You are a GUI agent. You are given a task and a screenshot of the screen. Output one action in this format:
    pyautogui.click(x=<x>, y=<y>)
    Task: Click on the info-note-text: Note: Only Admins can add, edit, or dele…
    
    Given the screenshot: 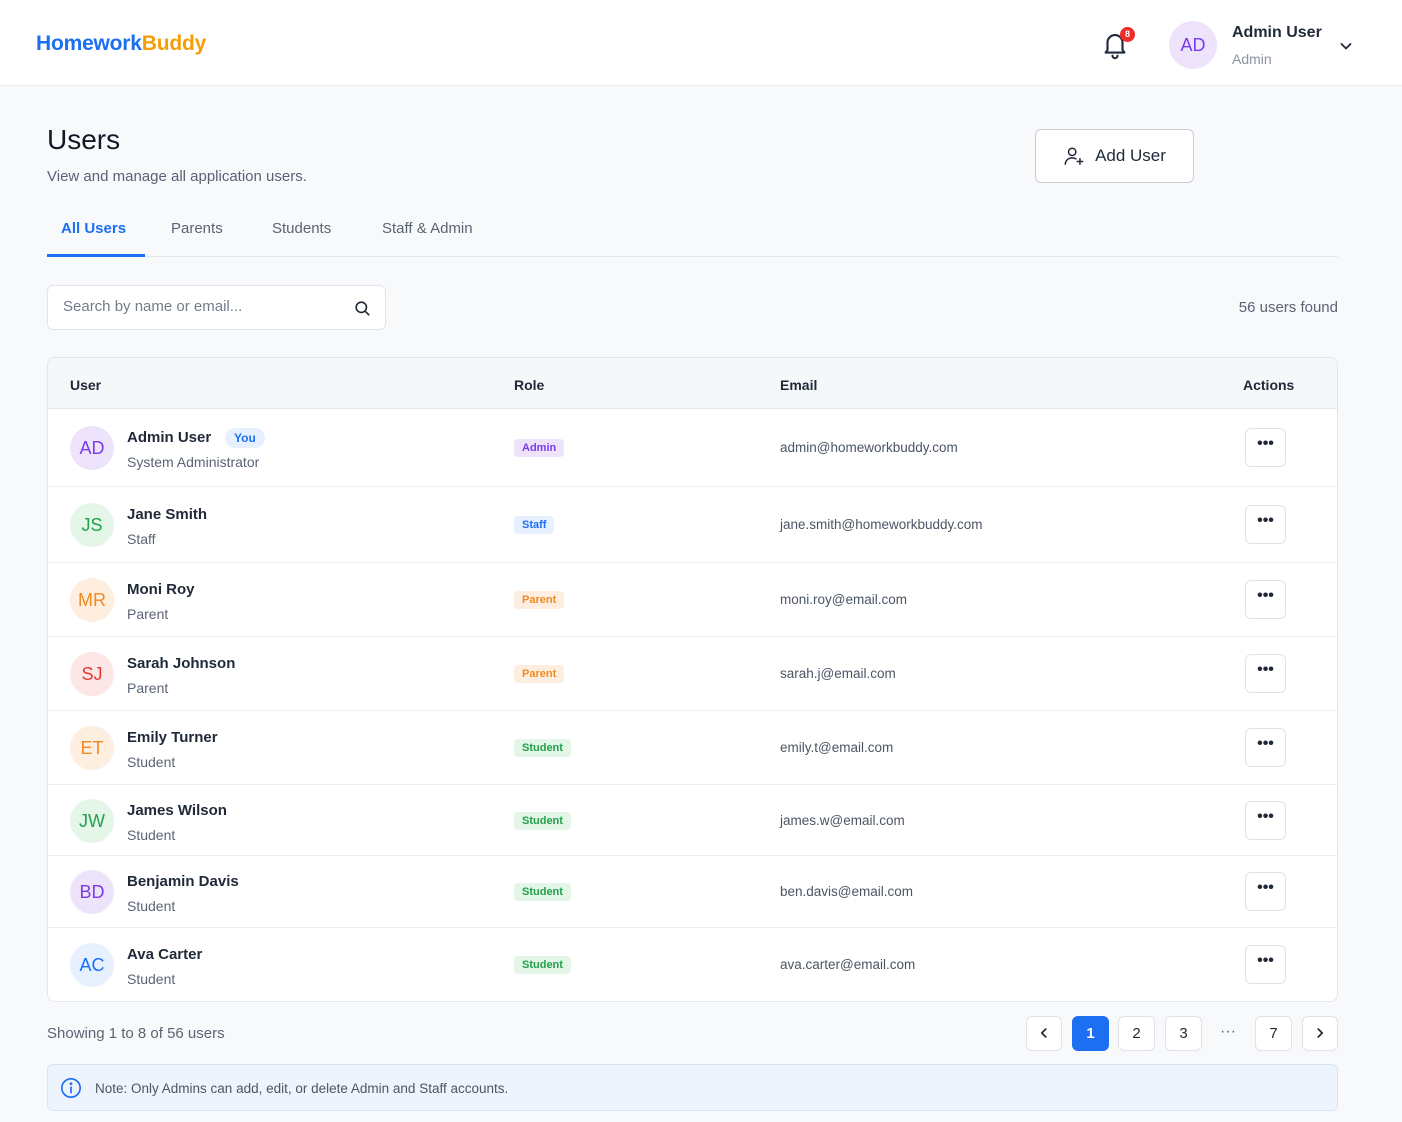 What is the action you would take?
    pyautogui.click(x=302, y=1088)
    